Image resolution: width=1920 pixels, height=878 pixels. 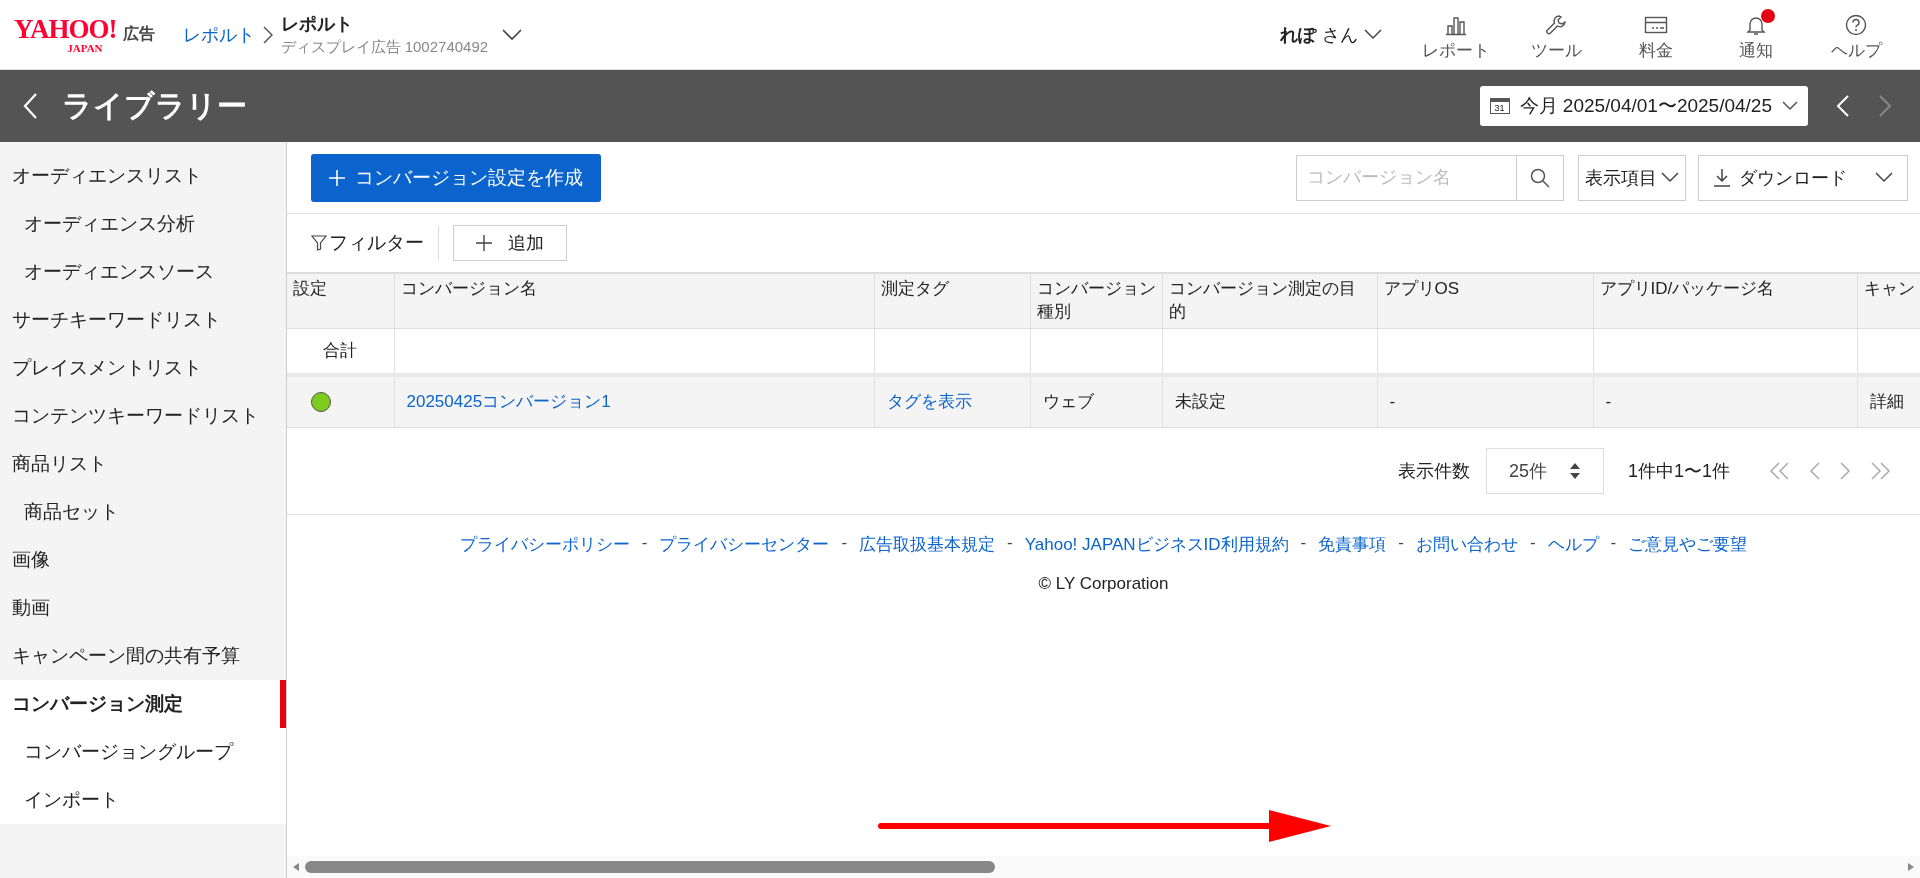 I want to click on user-menu: れぽ さん, so click(x=1331, y=34).